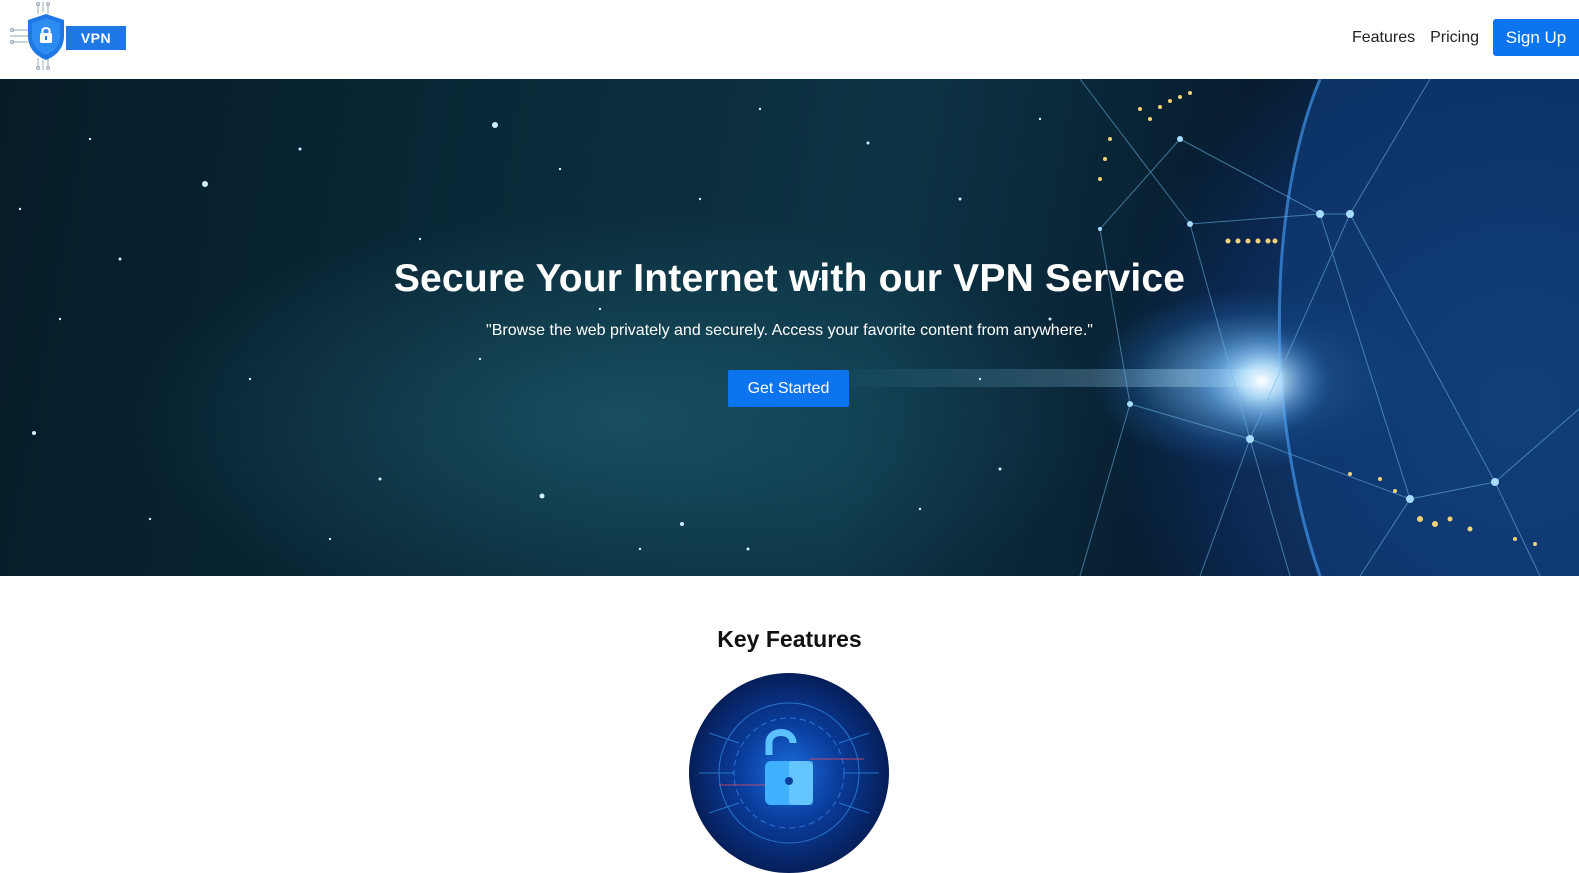 The height and width of the screenshot is (873, 1579). What do you see at coordinates (1536, 37) in the screenshot?
I see `signup-button: Sign Up` at bounding box center [1536, 37].